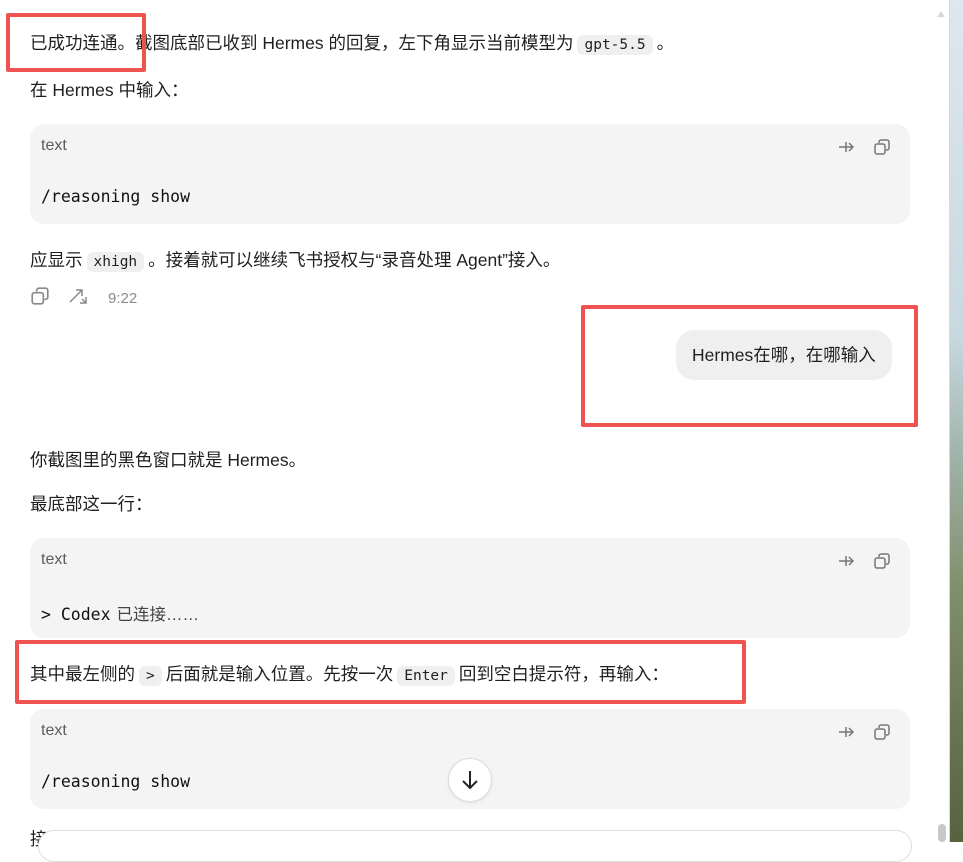 Image resolution: width=963 pixels, height=862 pixels. I want to click on assistant-paragraph: 最底部这一行：, so click(91, 504).